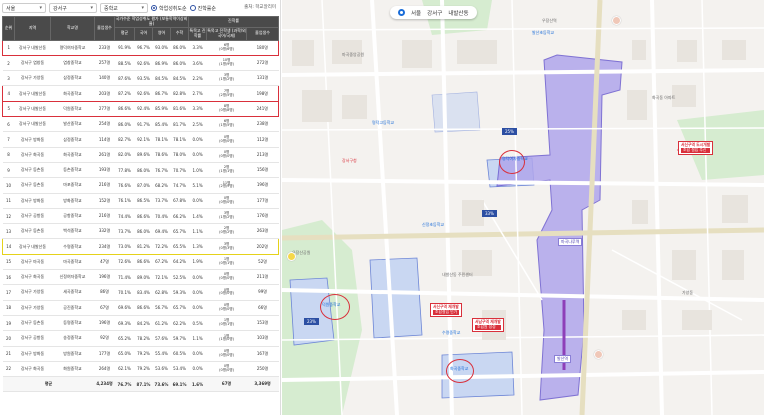 This screenshot has height=415, width=764. I want to click on sort-admission-radio: 진학률순, so click(202, 8).